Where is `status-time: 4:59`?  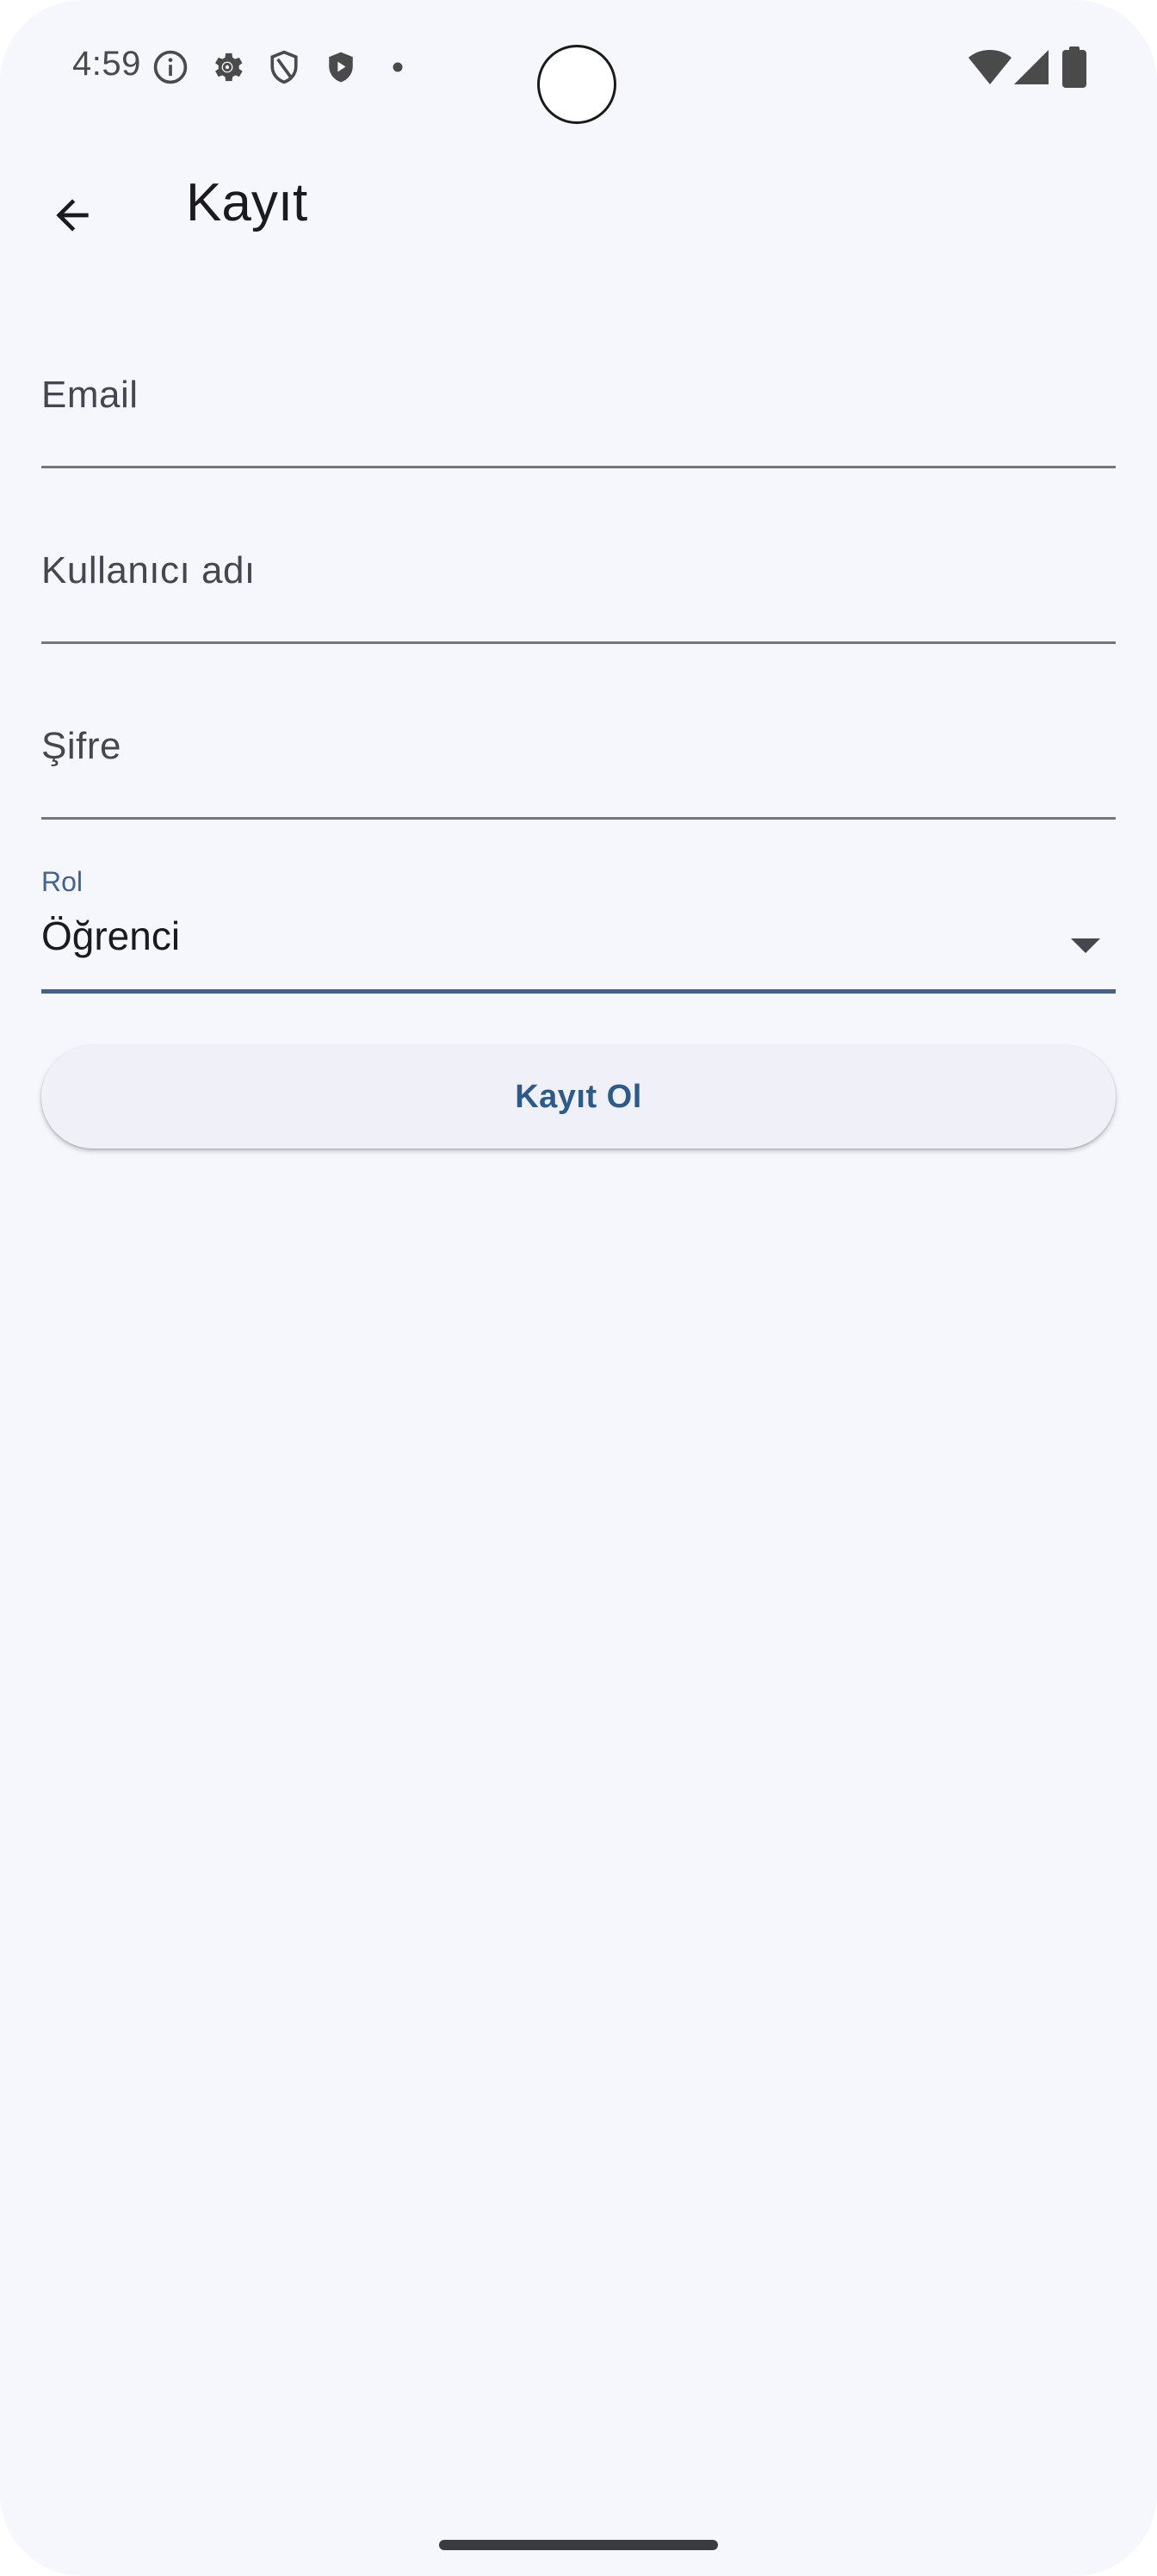 status-time: 4:59 is located at coordinates (106, 64).